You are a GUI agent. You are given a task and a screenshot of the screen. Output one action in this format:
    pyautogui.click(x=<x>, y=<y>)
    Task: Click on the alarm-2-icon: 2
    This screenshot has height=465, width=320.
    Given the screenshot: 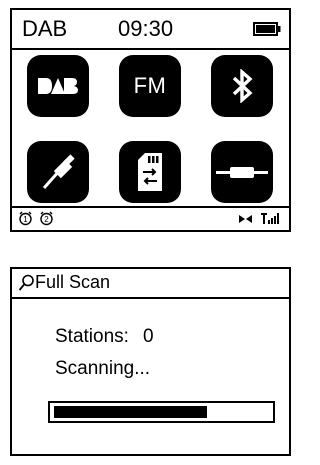 What is the action you would take?
    pyautogui.click(x=46, y=218)
    